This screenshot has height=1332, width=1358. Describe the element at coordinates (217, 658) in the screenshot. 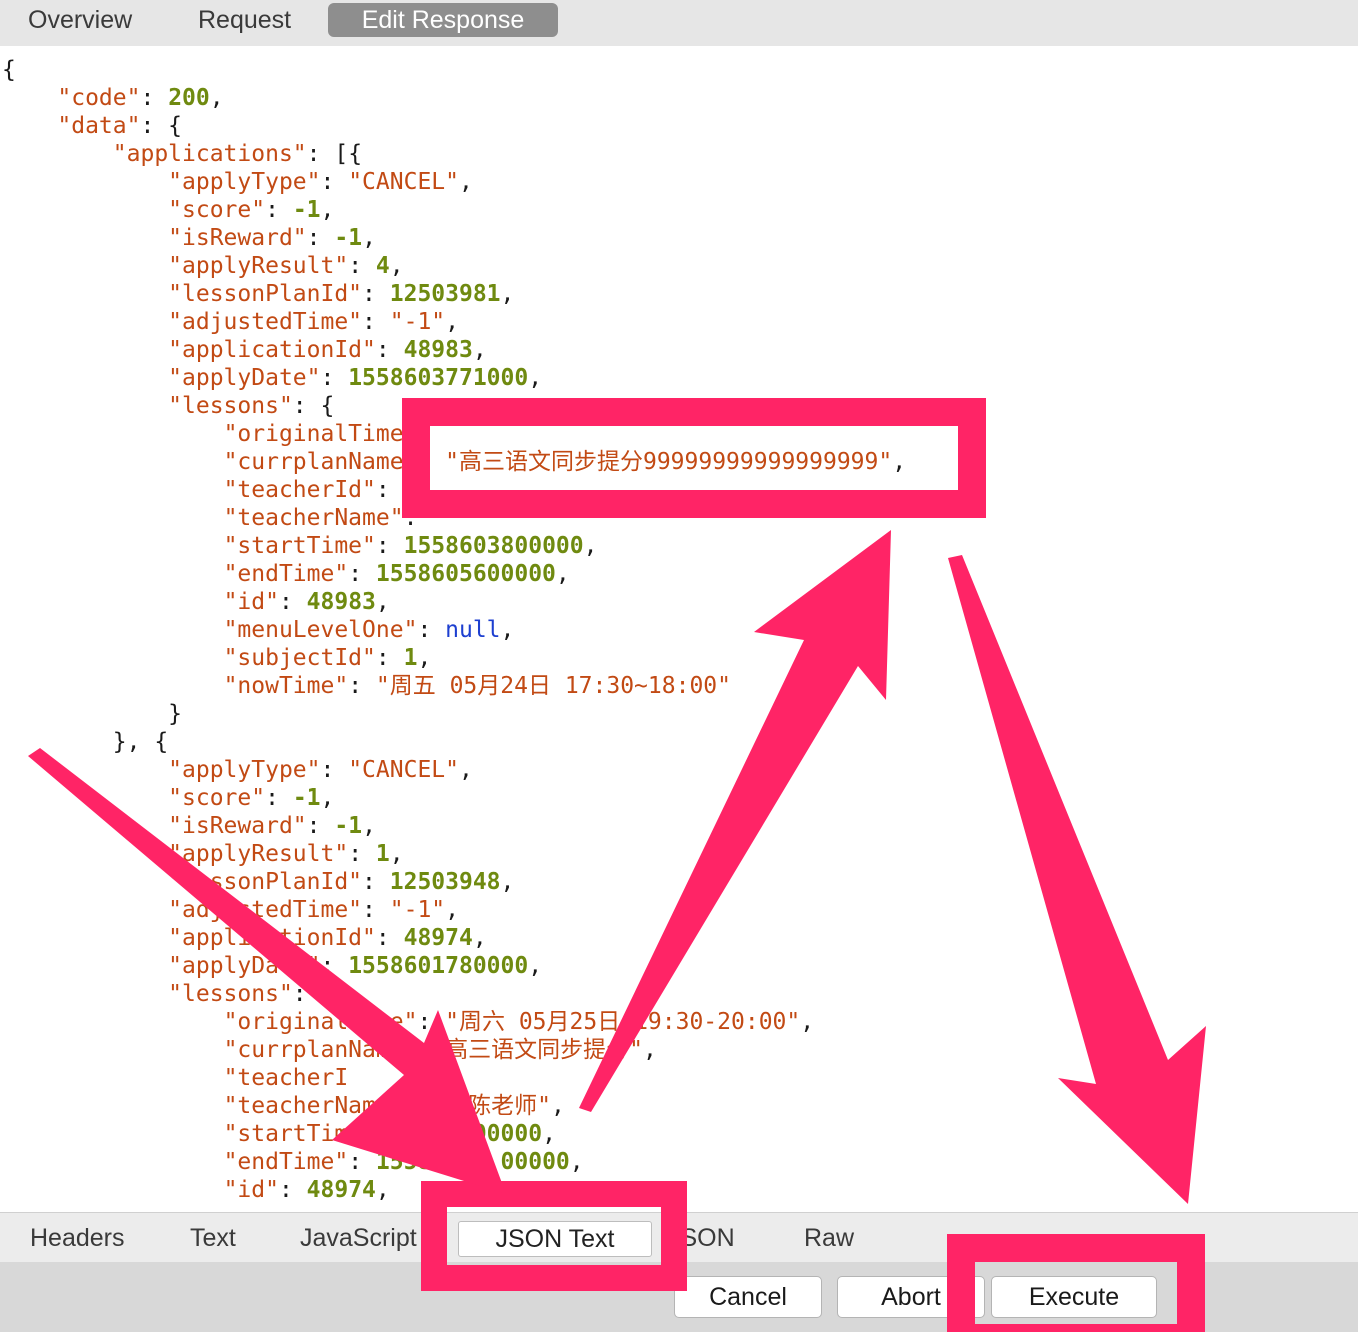

I see `code-line: "subjectId": 1,` at that location.